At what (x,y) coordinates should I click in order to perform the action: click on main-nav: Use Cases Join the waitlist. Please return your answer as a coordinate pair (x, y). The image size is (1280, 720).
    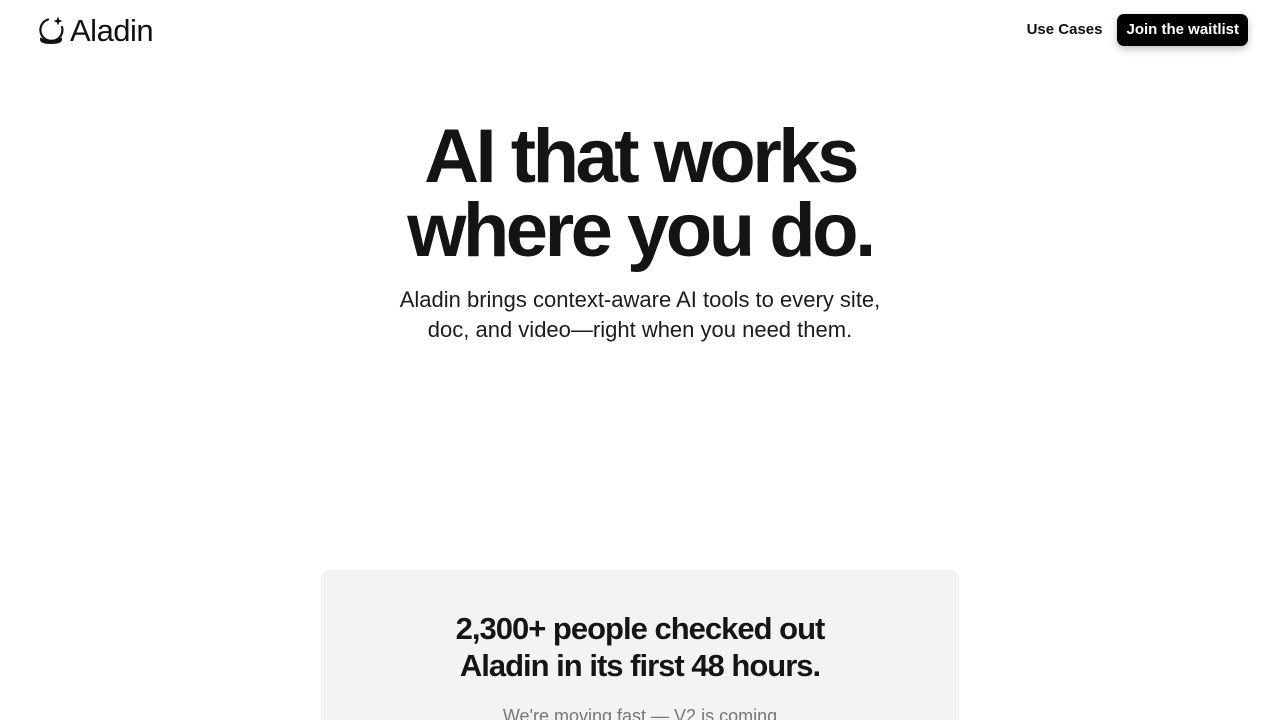
    Looking at the image, I should click on (1137, 30).